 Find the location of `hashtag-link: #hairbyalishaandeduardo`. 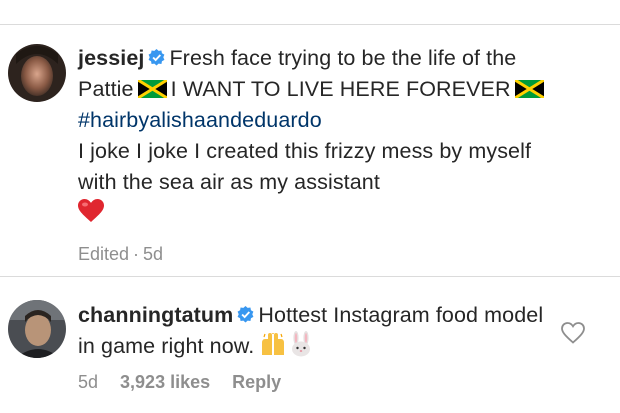

hashtag-link: #hairbyalishaandeduardo is located at coordinates (200, 120).